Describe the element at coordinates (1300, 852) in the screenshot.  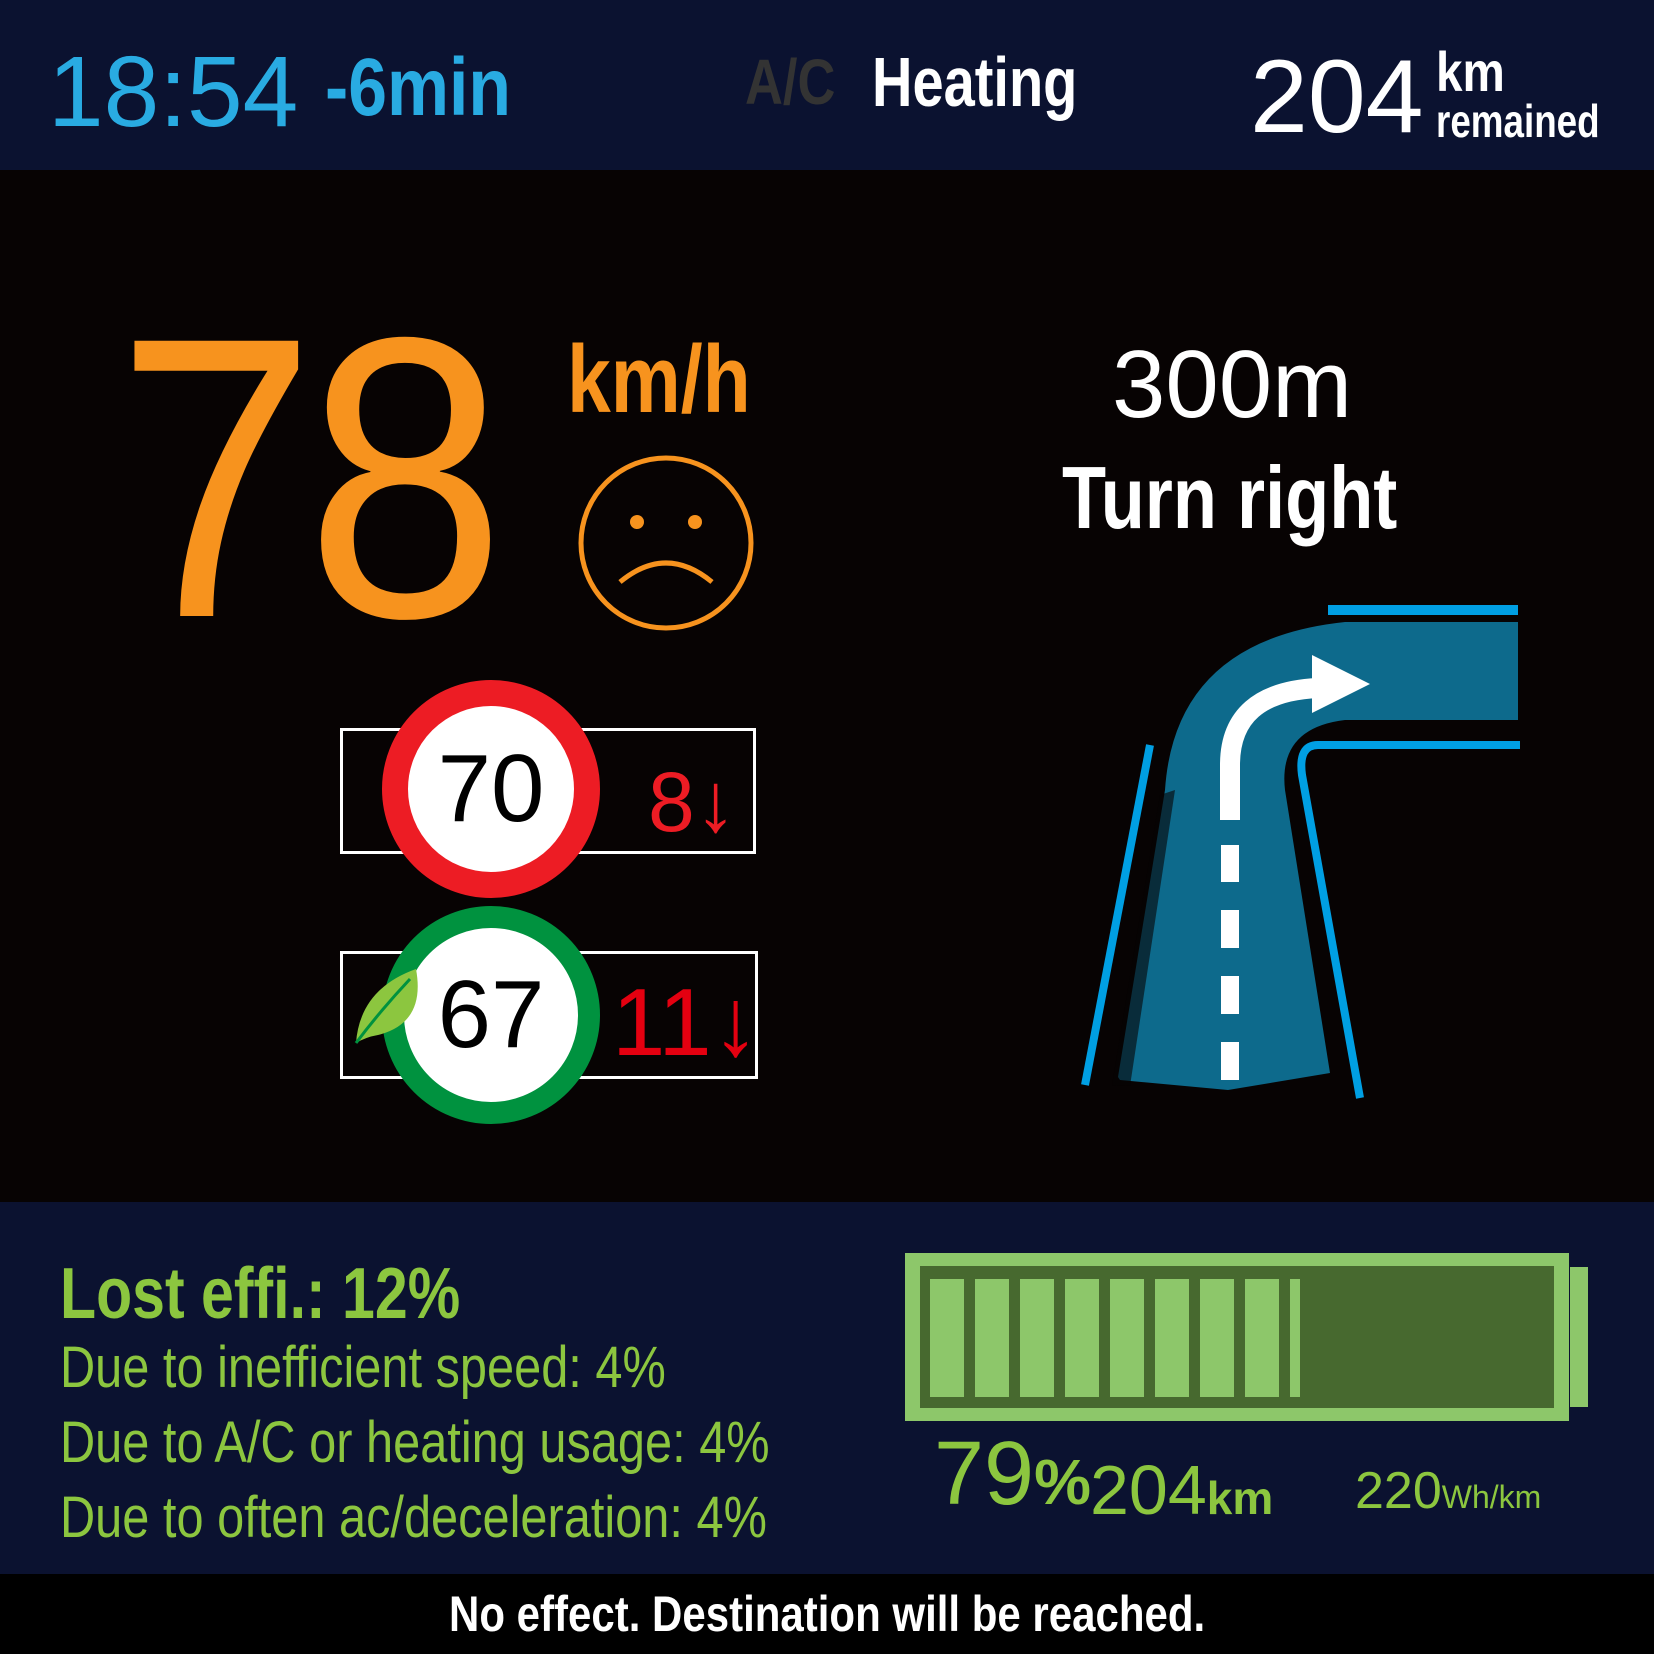
I see `turn-right-icon` at that location.